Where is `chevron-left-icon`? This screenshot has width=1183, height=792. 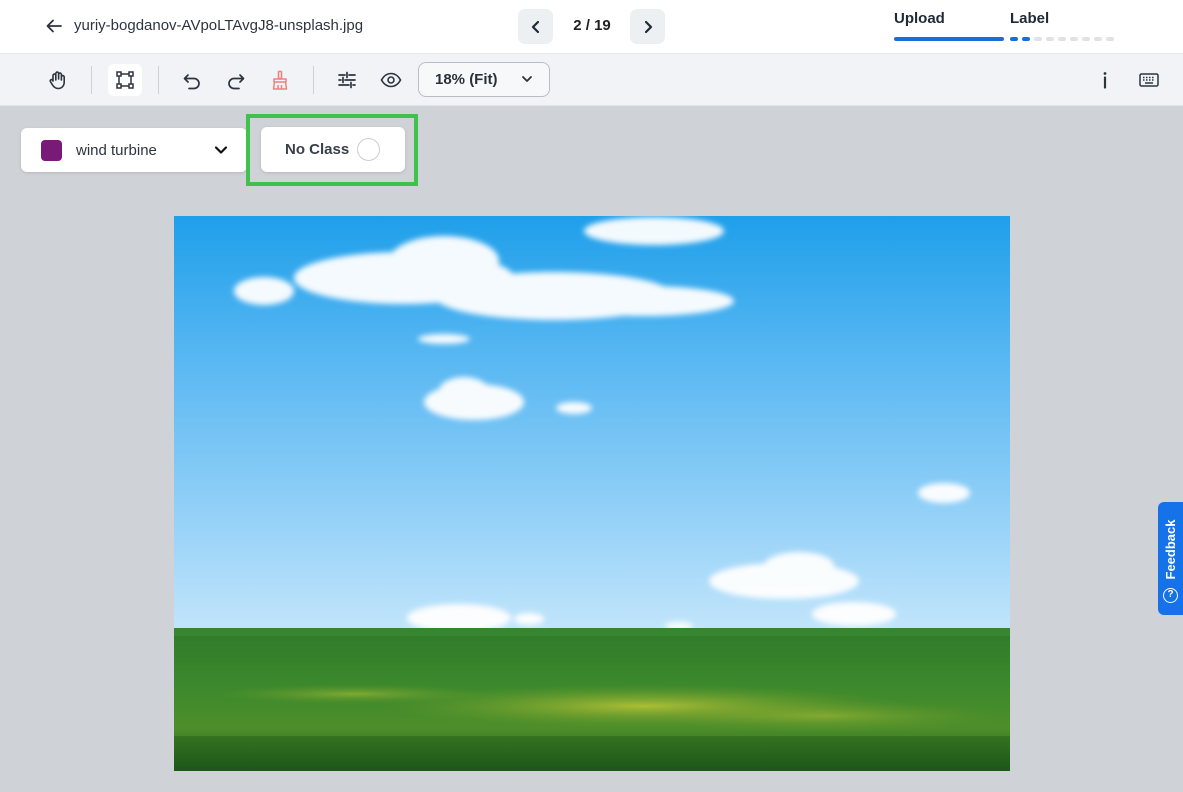
chevron-left-icon is located at coordinates (535, 26).